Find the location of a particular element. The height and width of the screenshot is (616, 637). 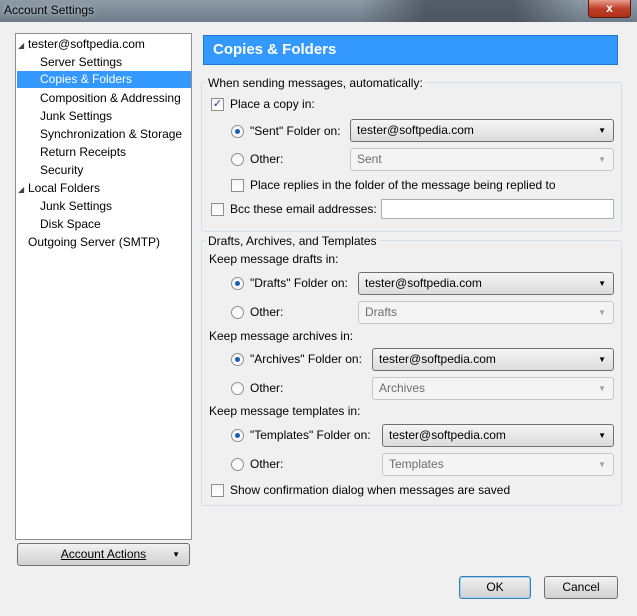

templates-heading: Keep message templates in: is located at coordinates (285, 411).